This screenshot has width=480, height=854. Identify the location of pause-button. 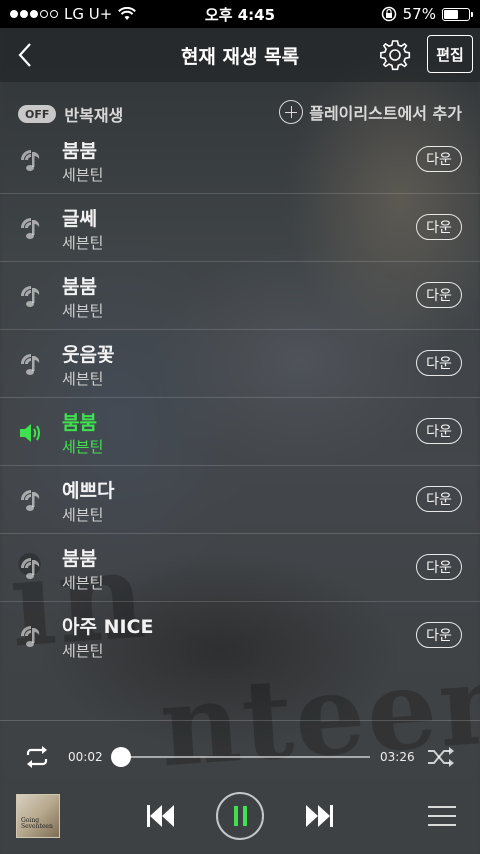
(240, 816).